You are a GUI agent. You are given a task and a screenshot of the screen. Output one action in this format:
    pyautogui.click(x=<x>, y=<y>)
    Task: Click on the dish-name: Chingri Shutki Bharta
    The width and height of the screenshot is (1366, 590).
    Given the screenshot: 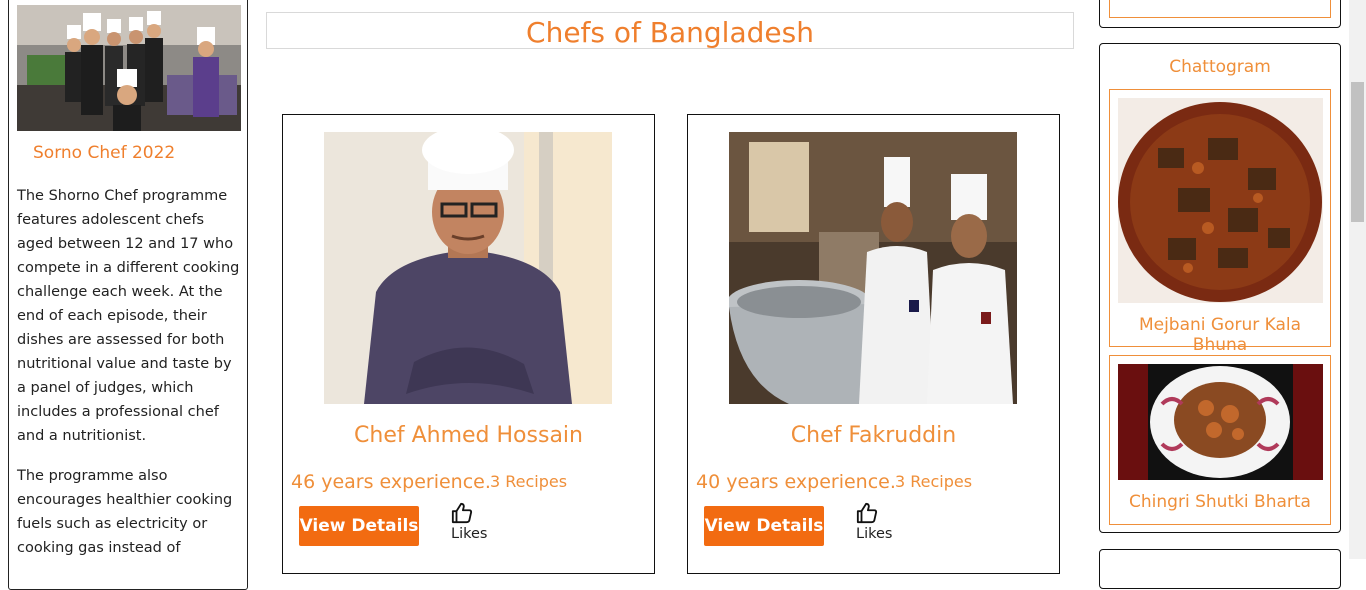 What is the action you would take?
    pyautogui.click(x=1220, y=502)
    